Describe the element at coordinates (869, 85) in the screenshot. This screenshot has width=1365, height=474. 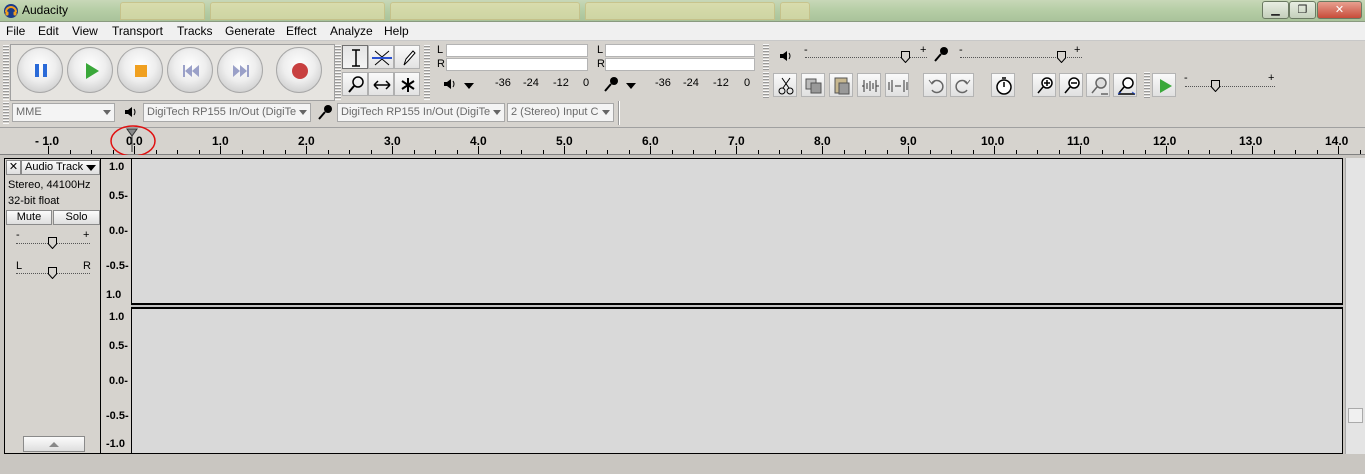
I see `trim-audio-button` at that location.